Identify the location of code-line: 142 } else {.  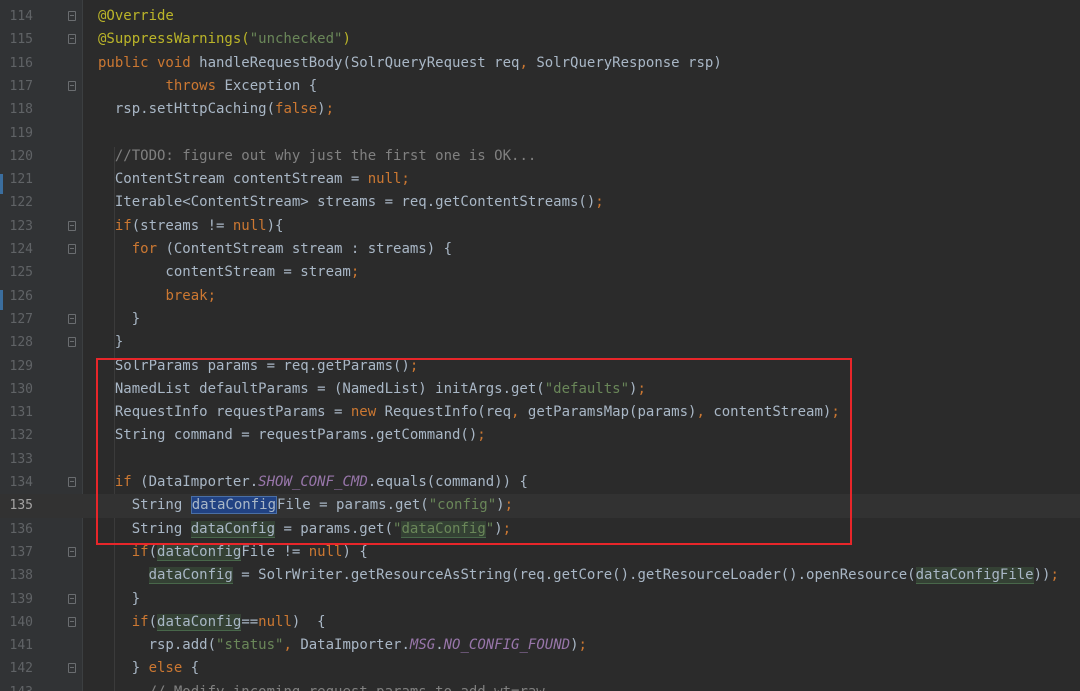
(540, 668).